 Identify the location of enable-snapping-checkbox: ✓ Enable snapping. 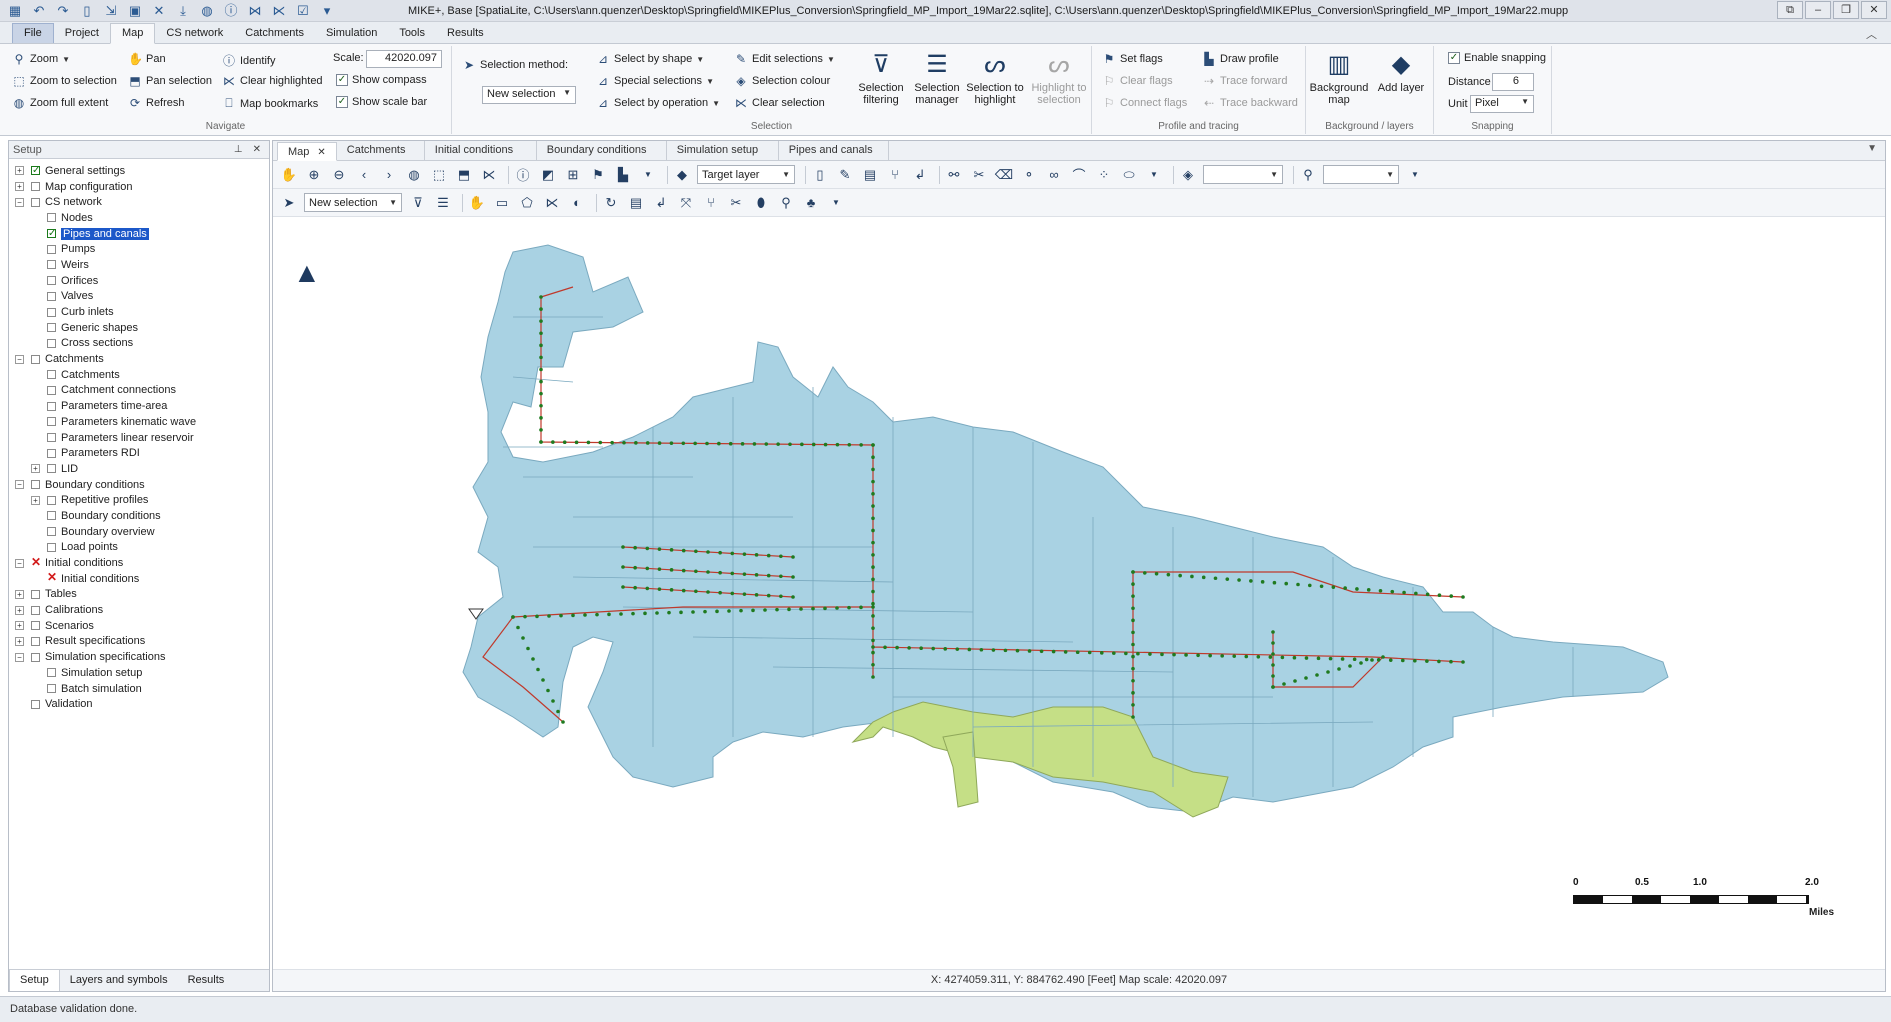
(1497, 58).